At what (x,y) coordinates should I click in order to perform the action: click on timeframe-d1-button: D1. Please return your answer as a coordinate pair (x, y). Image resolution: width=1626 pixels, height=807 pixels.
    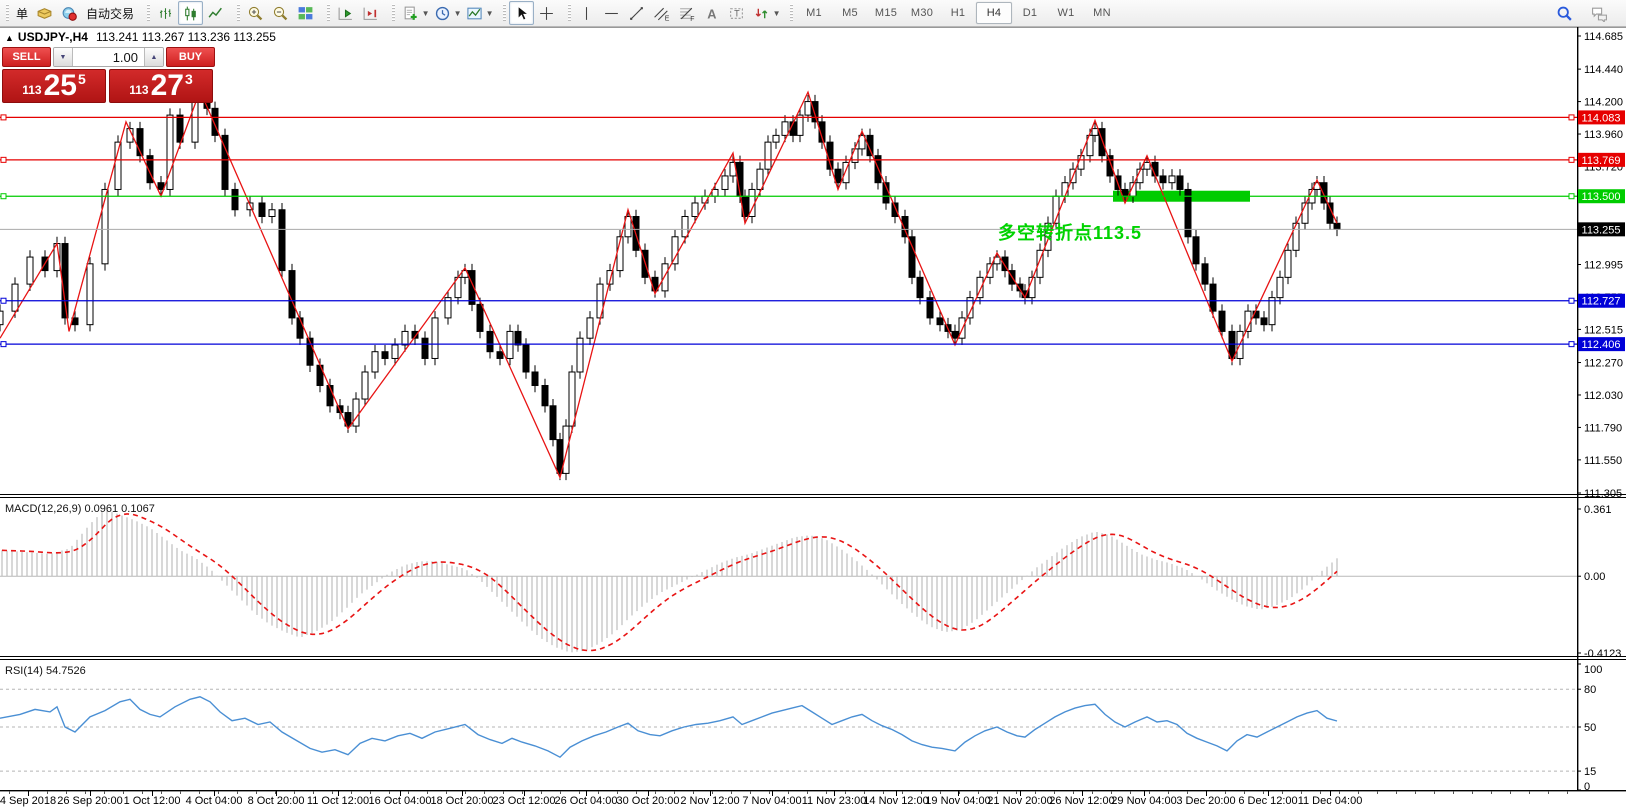
    Looking at the image, I should click on (1030, 13).